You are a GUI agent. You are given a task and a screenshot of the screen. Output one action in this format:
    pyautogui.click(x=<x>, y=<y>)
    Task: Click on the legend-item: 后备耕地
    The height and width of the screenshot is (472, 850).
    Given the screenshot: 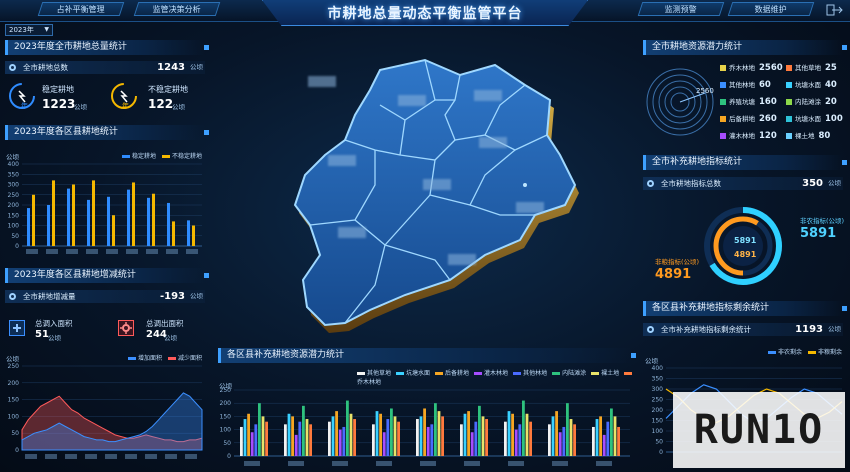 What is the action you would take?
    pyautogui.click(x=452, y=373)
    